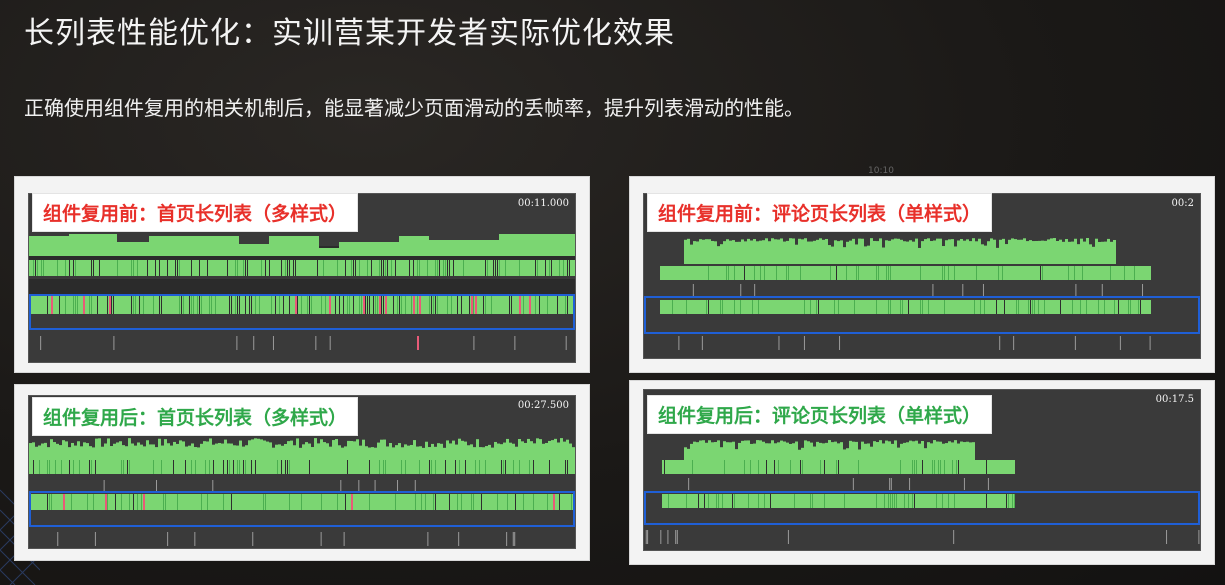  What do you see at coordinates (420, 305) in the screenshot?
I see `dropped-frame` at bounding box center [420, 305].